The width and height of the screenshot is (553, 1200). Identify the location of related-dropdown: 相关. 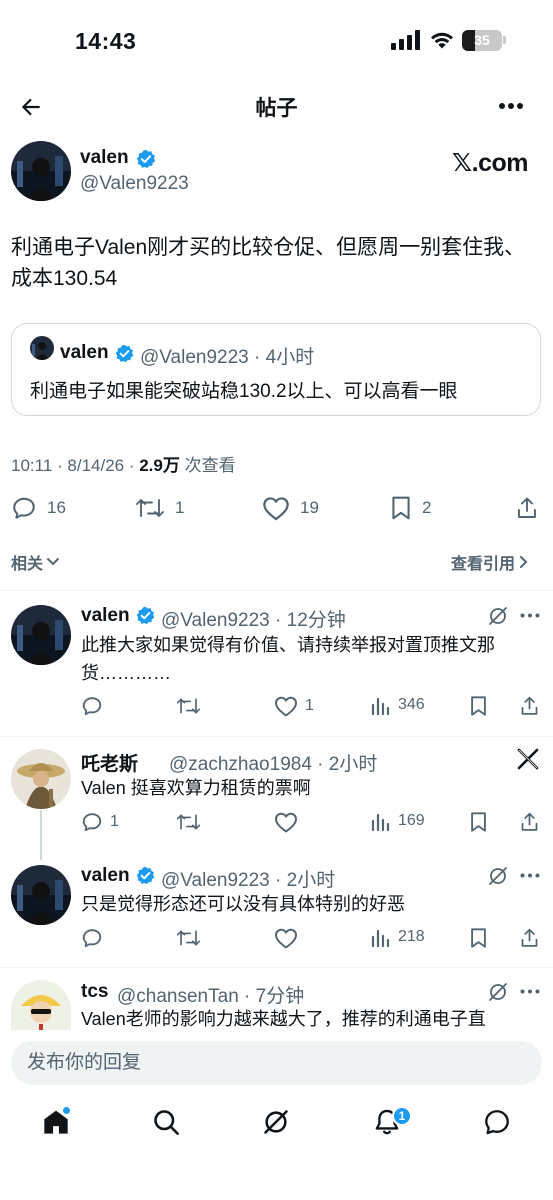
(35, 562).